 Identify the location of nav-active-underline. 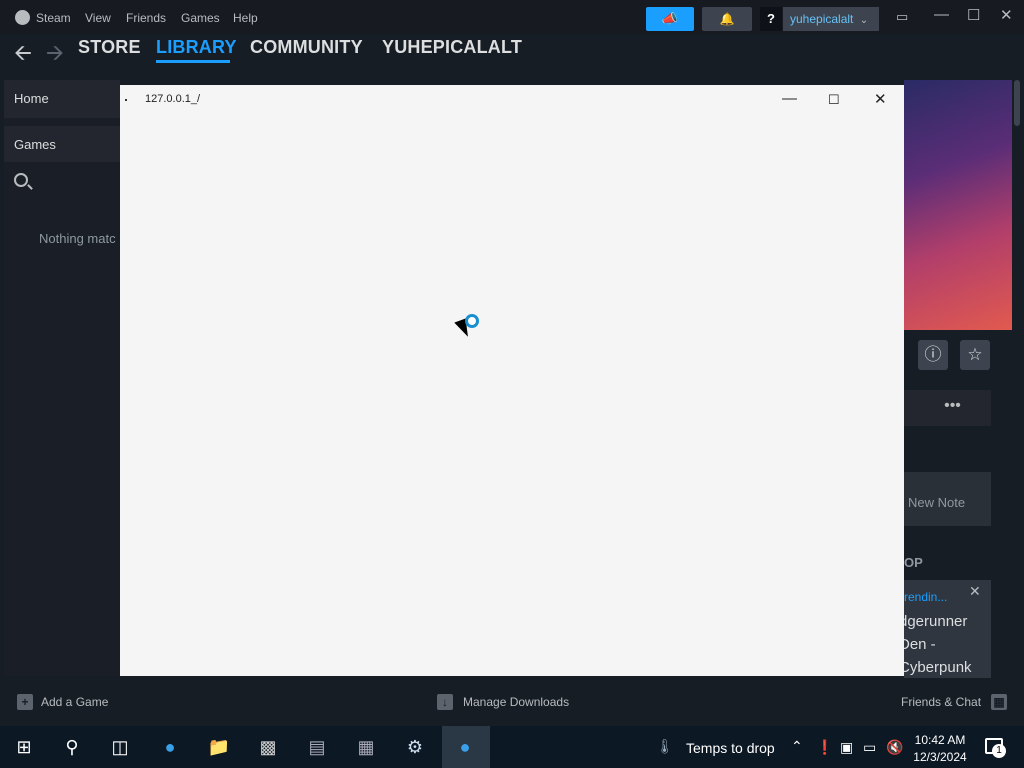
(193, 61).